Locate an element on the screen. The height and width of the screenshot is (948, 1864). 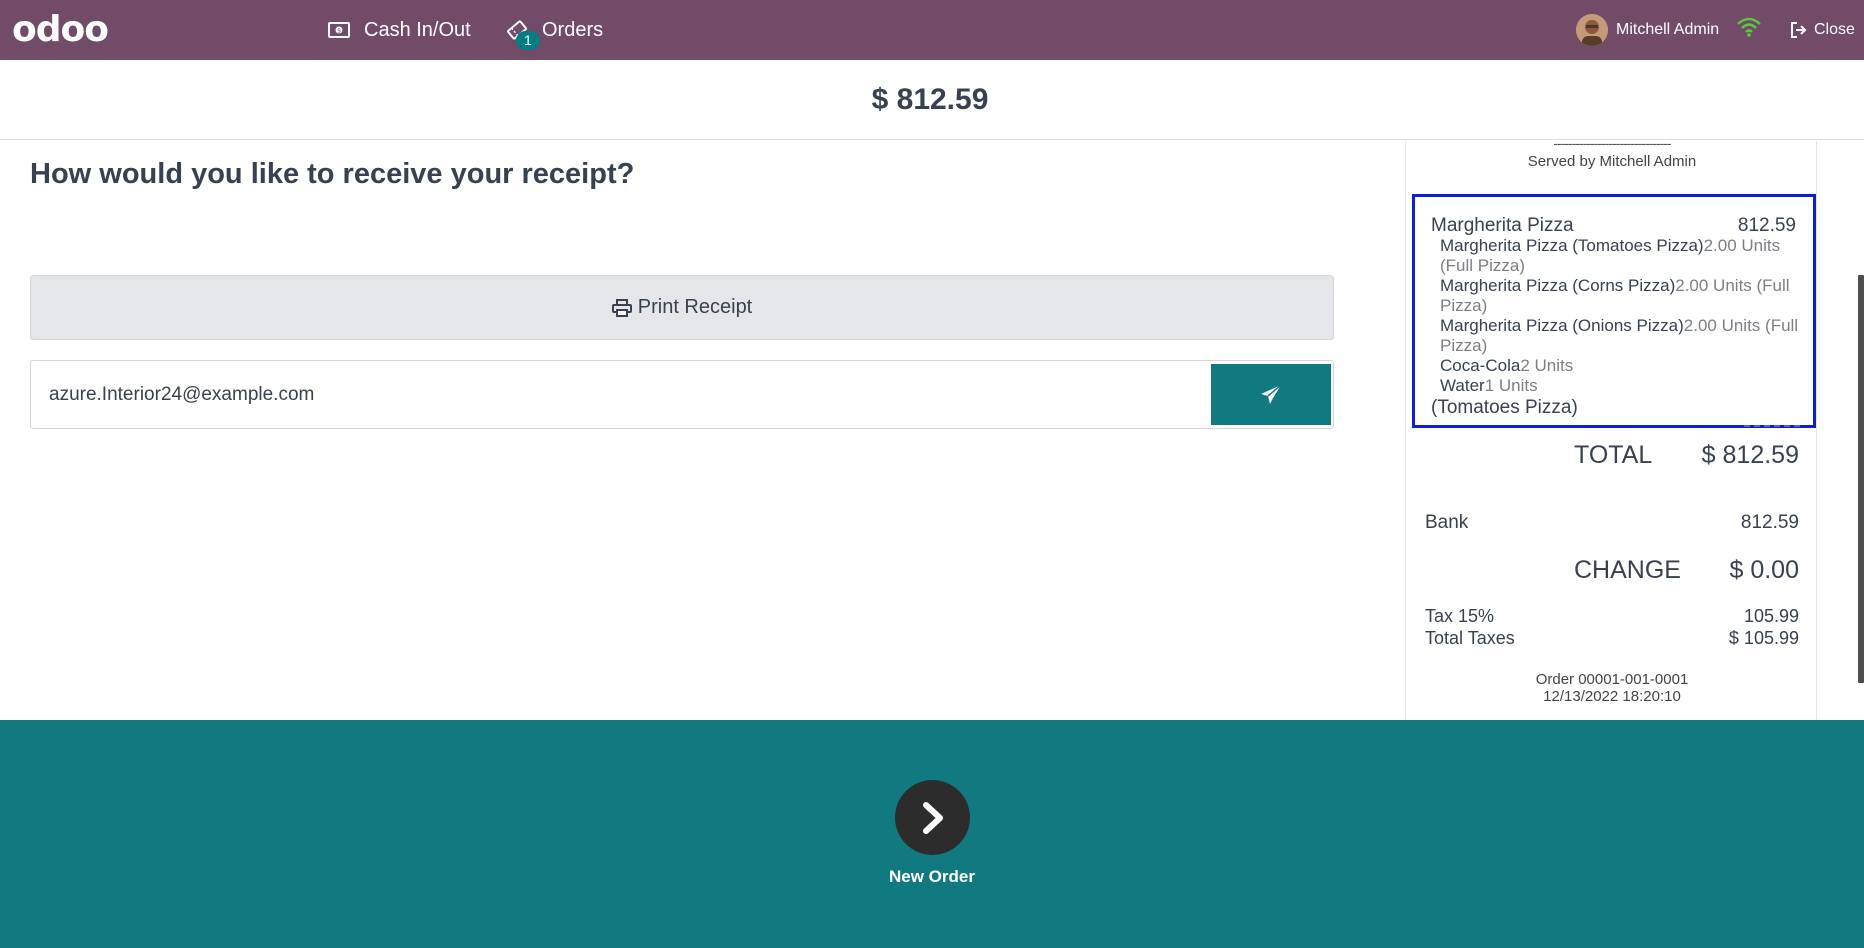
email-row is located at coordinates (682, 394).